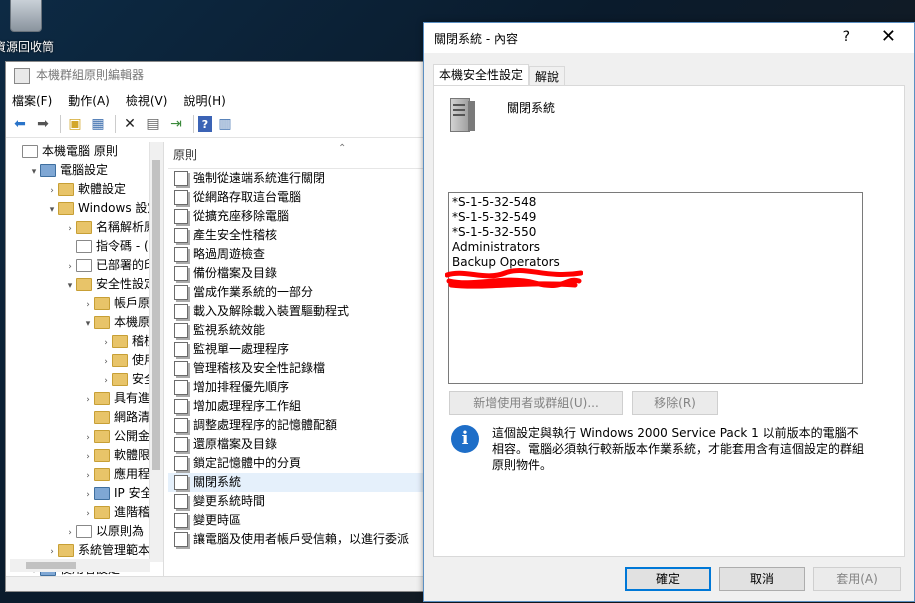  I want to click on policy-row: 強制從遠端系統進行關閉, so click(299, 178).